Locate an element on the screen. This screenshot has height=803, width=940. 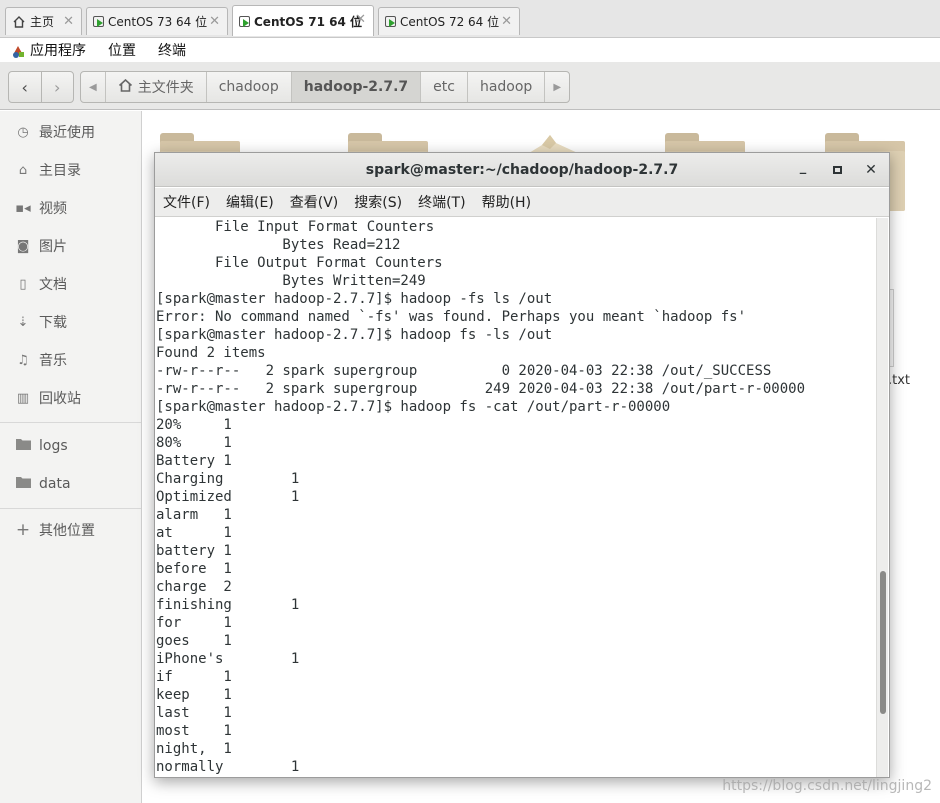
menu-search: 搜索(S) is located at coordinates (378, 202).